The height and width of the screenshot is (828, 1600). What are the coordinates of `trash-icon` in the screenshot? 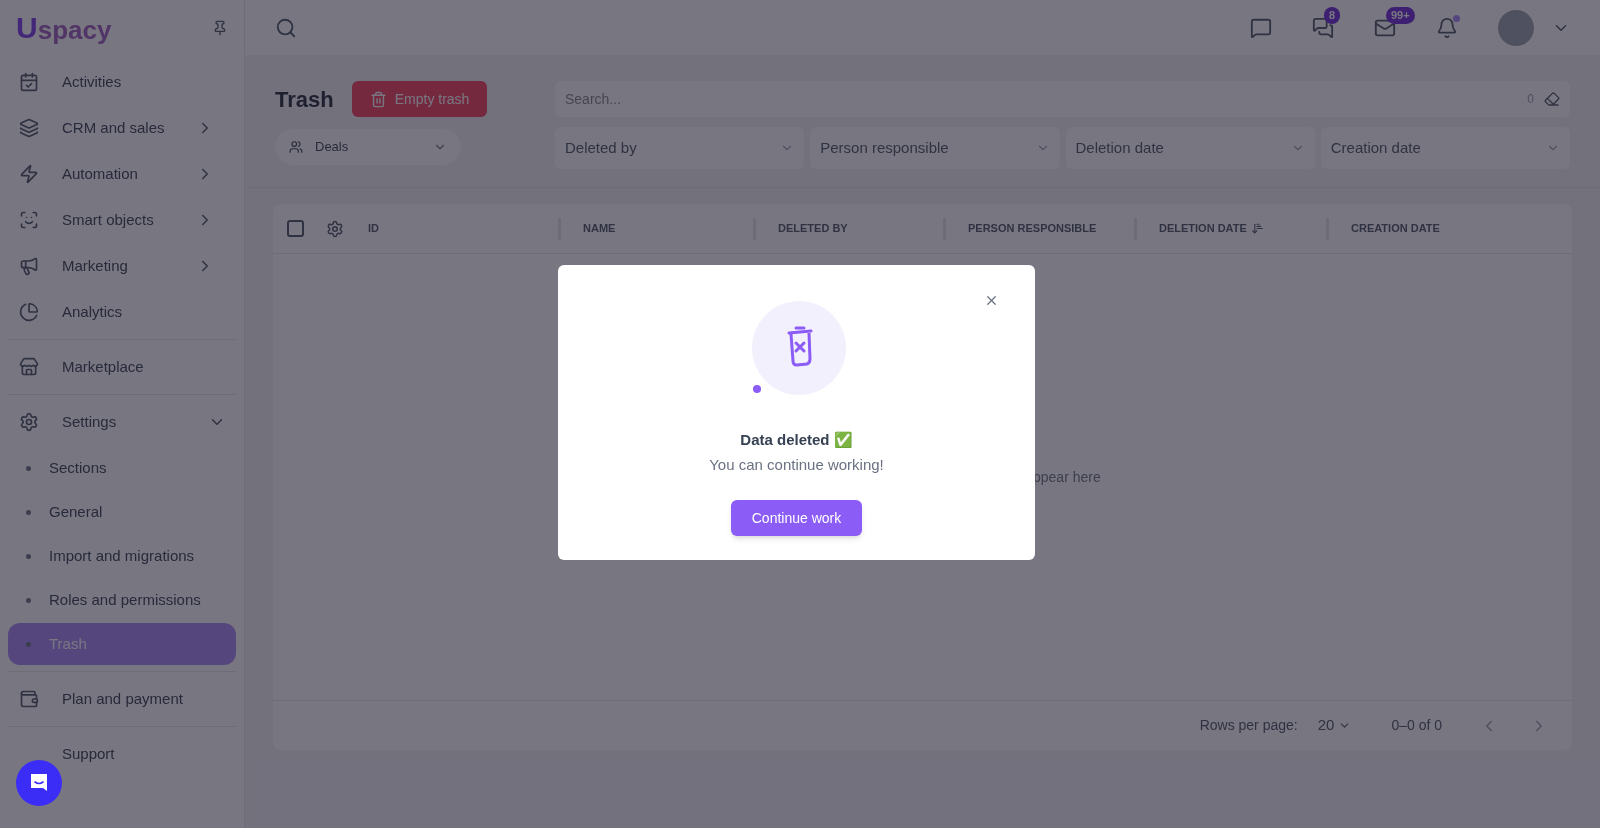 It's located at (378, 99).